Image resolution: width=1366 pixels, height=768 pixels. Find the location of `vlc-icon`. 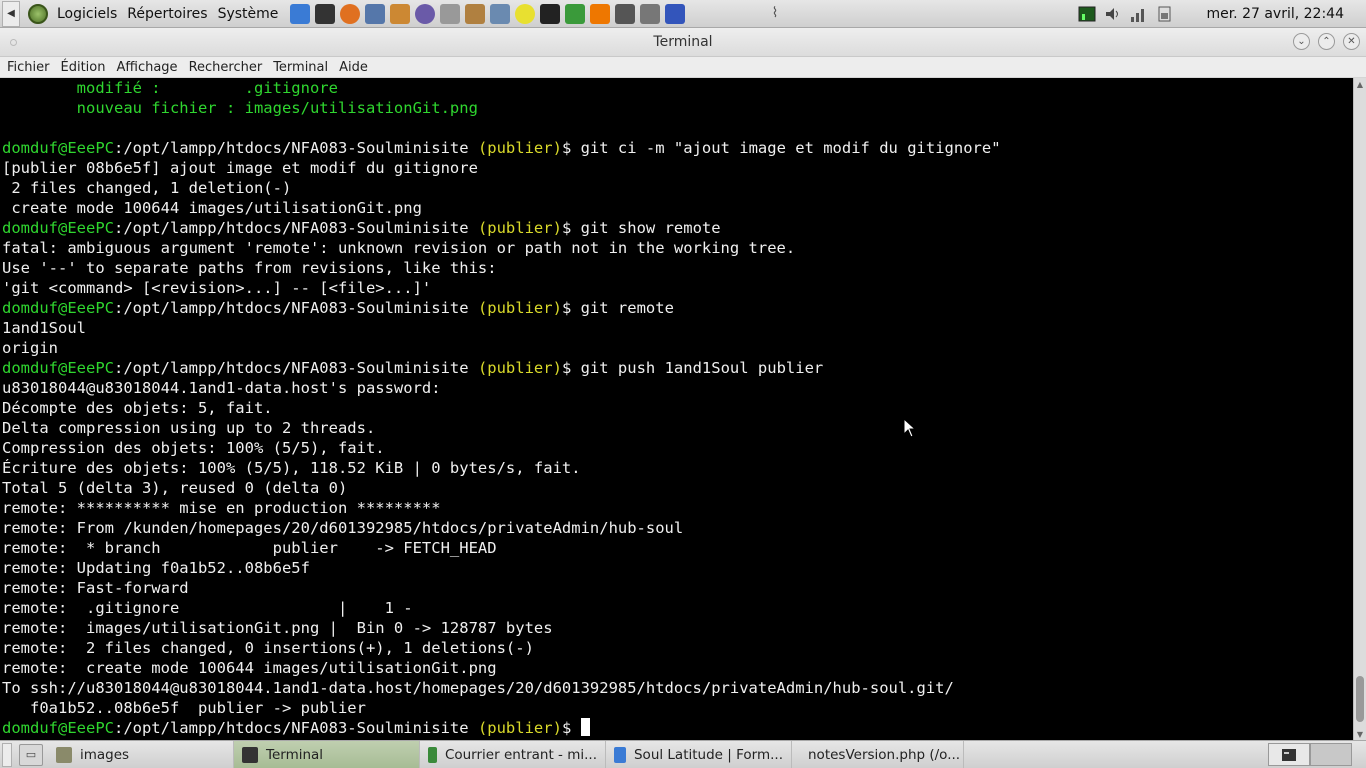

vlc-icon is located at coordinates (599, 13).